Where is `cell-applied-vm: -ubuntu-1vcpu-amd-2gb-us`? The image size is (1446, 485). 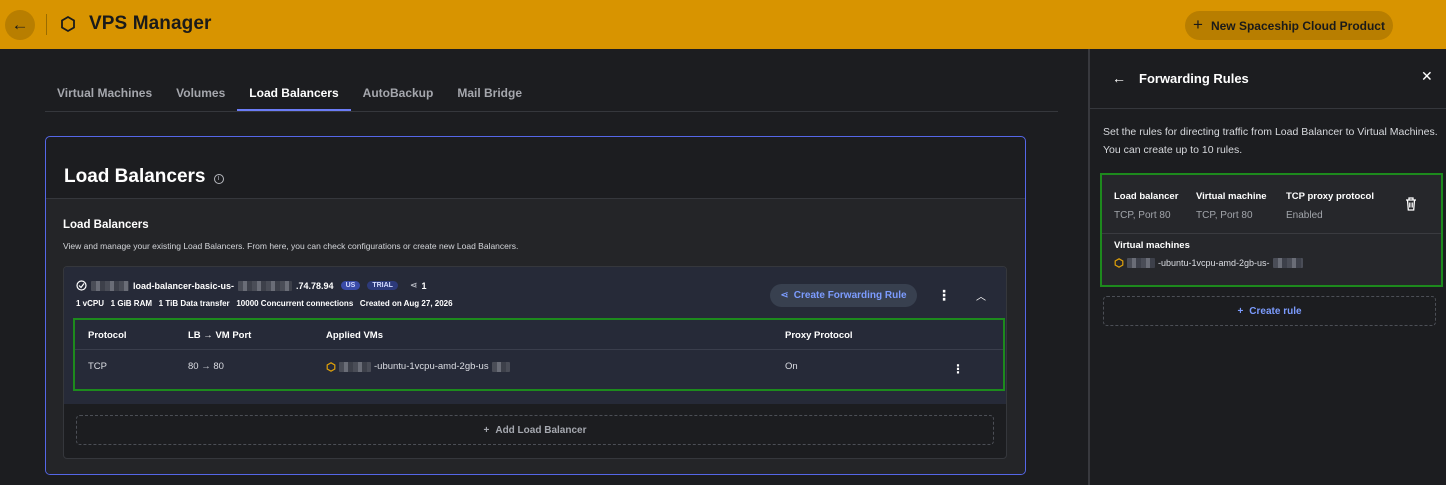 cell-applied-vm: -ubuntu-1vcpu-amd-2gb-us is located at coordinates (418, 366).